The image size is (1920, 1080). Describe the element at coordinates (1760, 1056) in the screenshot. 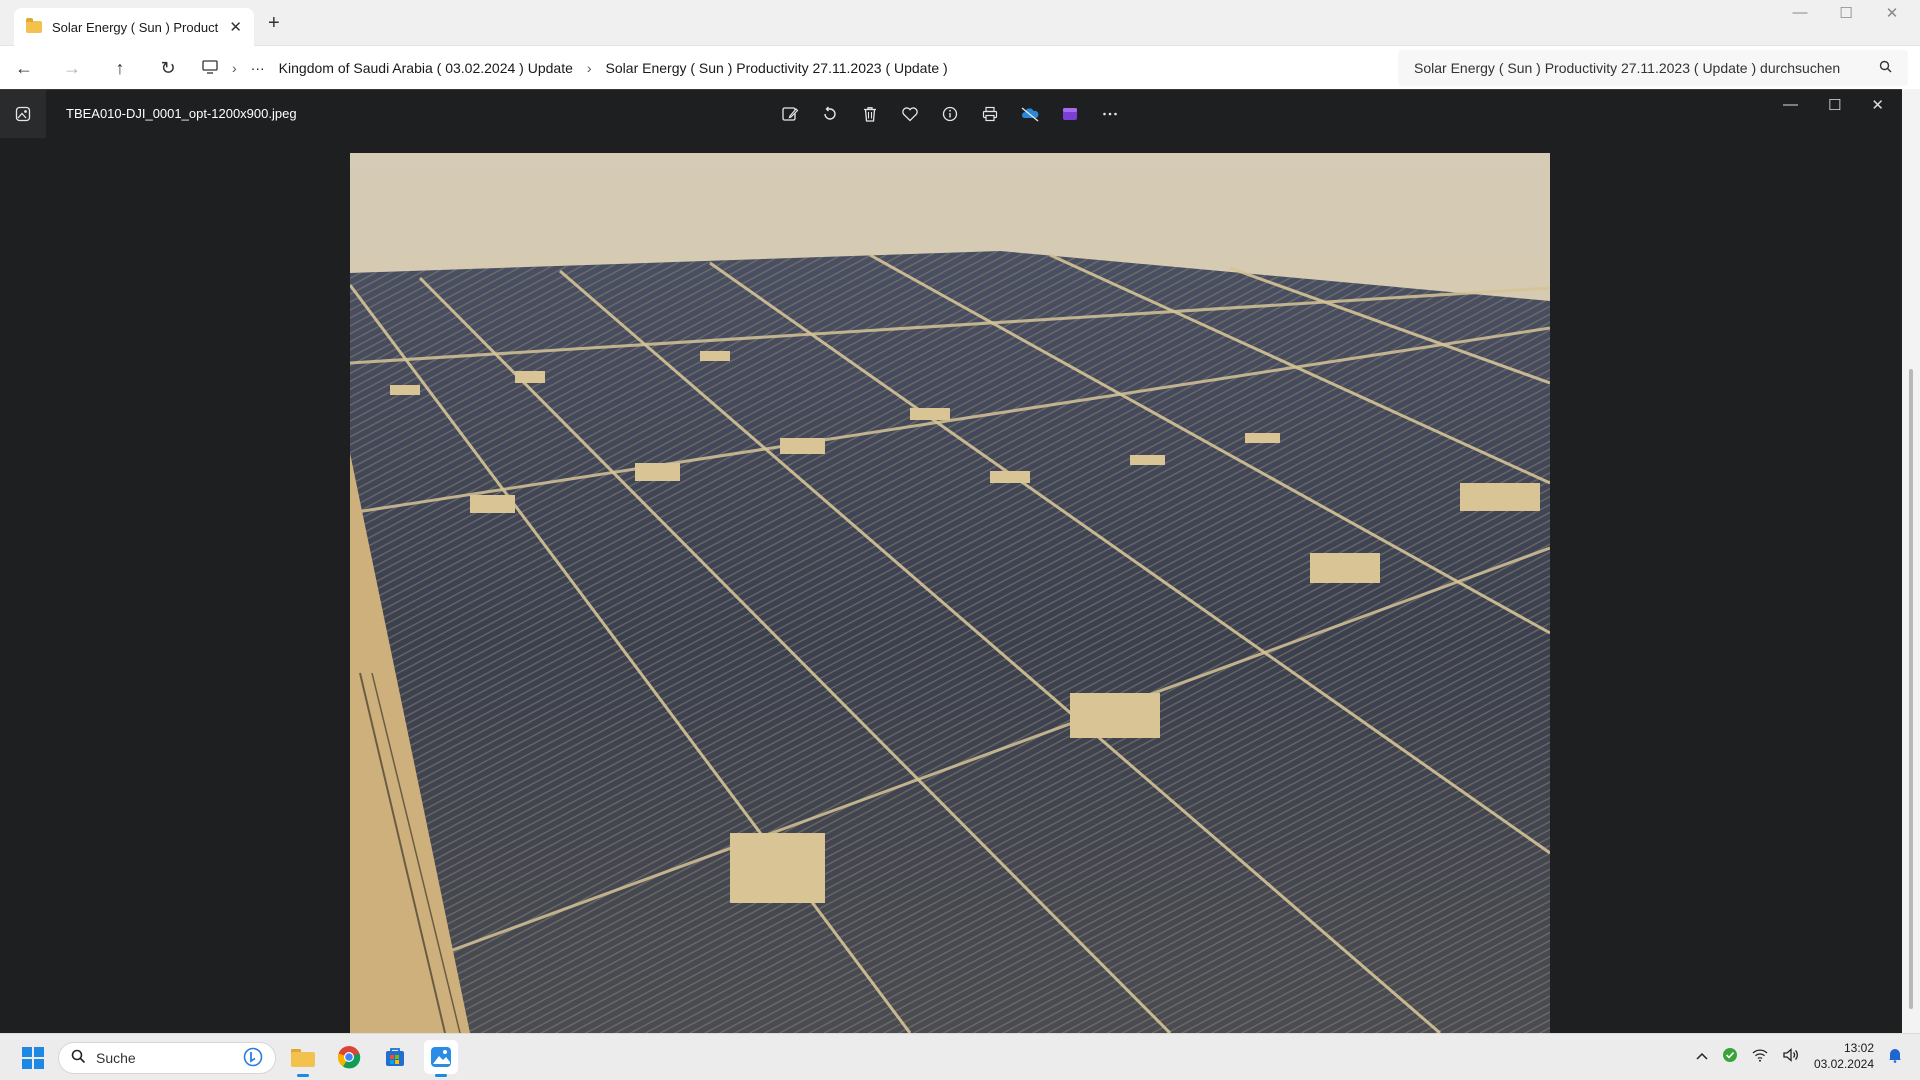

I see `wifi-icon` at that location.